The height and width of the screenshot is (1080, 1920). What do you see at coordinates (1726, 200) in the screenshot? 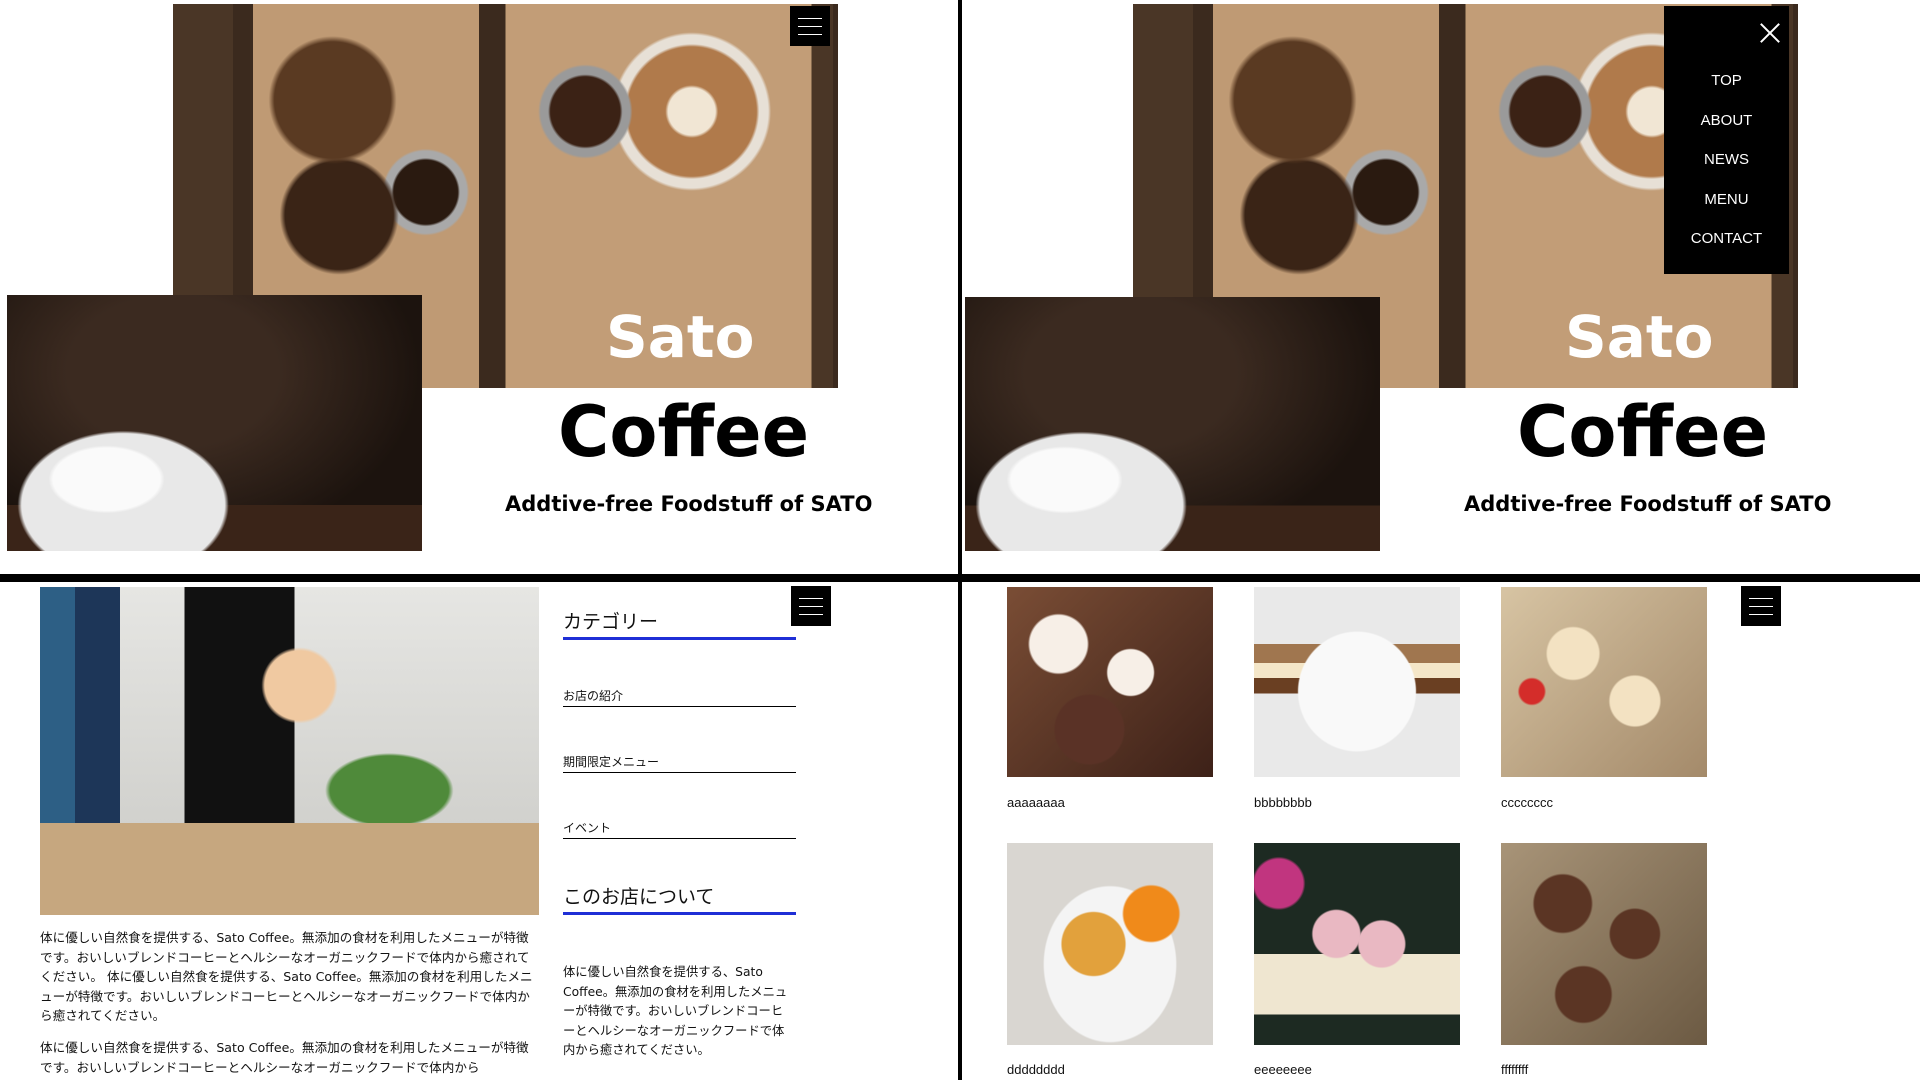
I see `nav-item-menu: MENU` at bounding box center [1726, 200].